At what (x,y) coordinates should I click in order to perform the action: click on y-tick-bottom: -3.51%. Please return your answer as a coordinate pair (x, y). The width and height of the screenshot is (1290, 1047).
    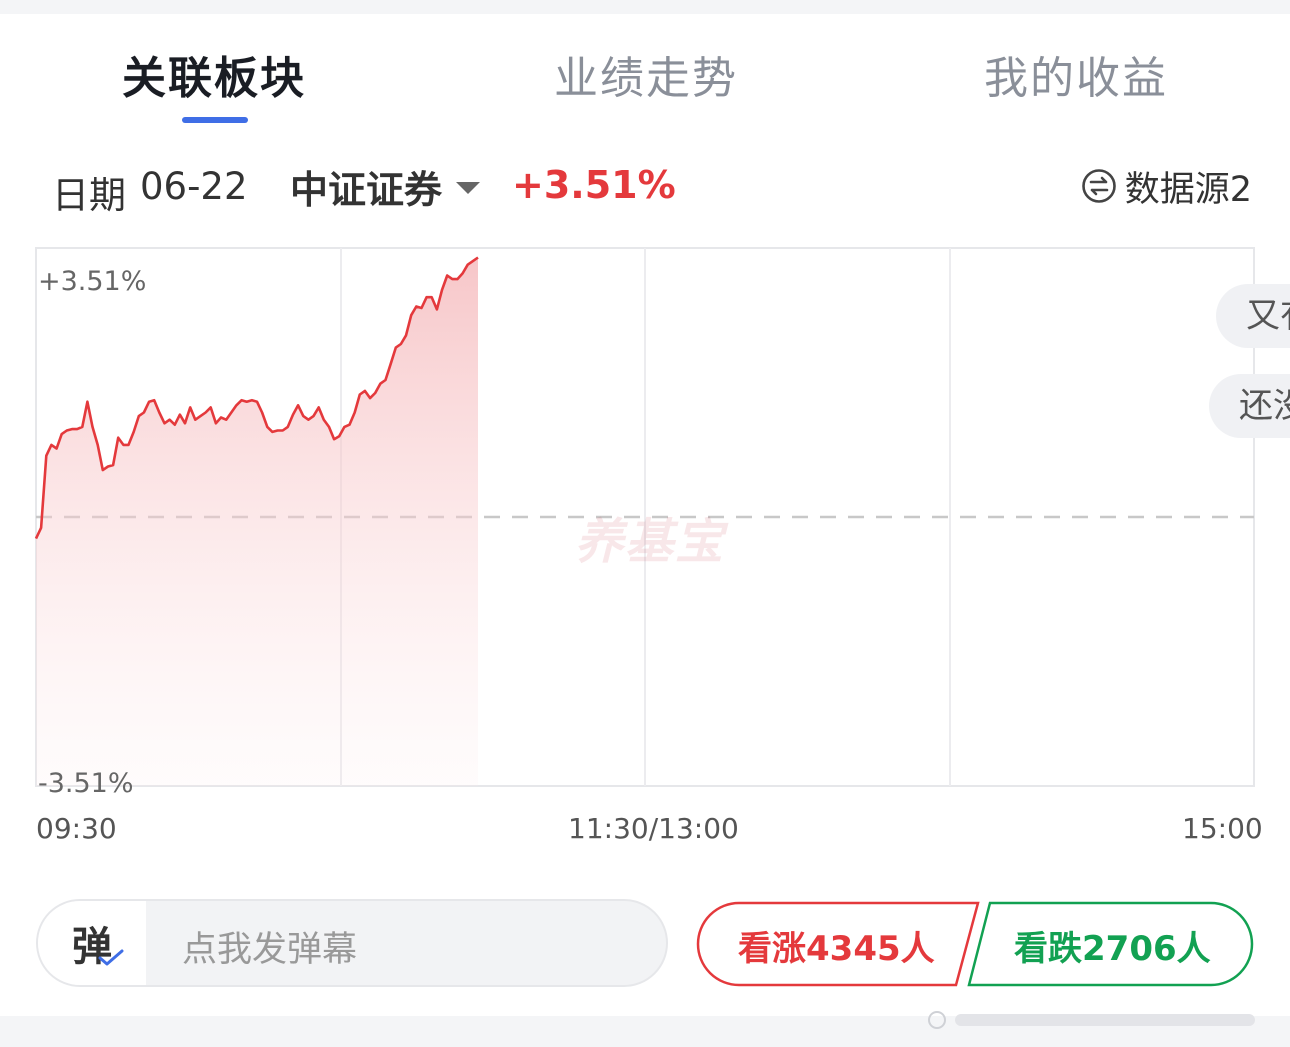
    Looking at the image, I should click on (86, 783).